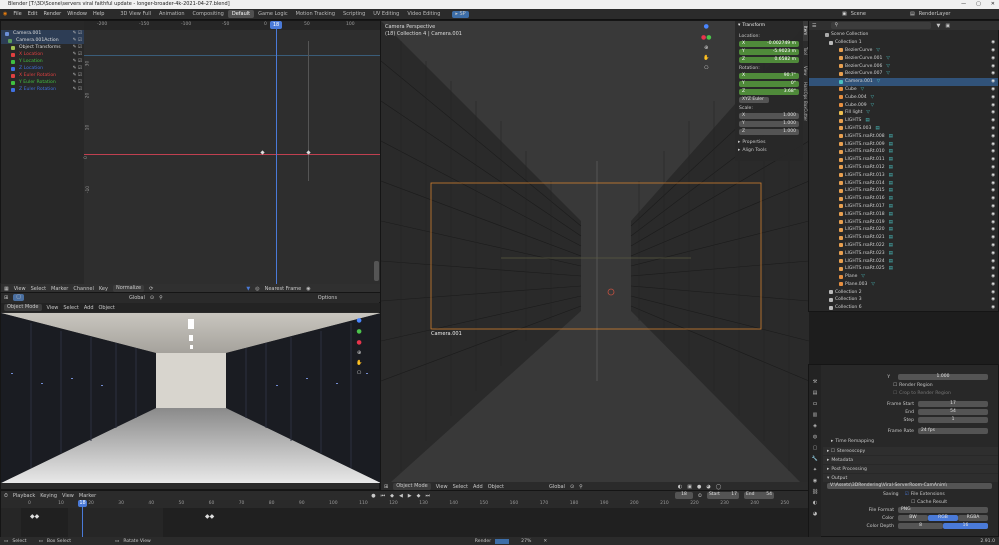 The height and width of the screenshot is (545, 999). Describe the element at coordinates (98, 14) in the screenshot. I see `menu-help: Help` at that location.